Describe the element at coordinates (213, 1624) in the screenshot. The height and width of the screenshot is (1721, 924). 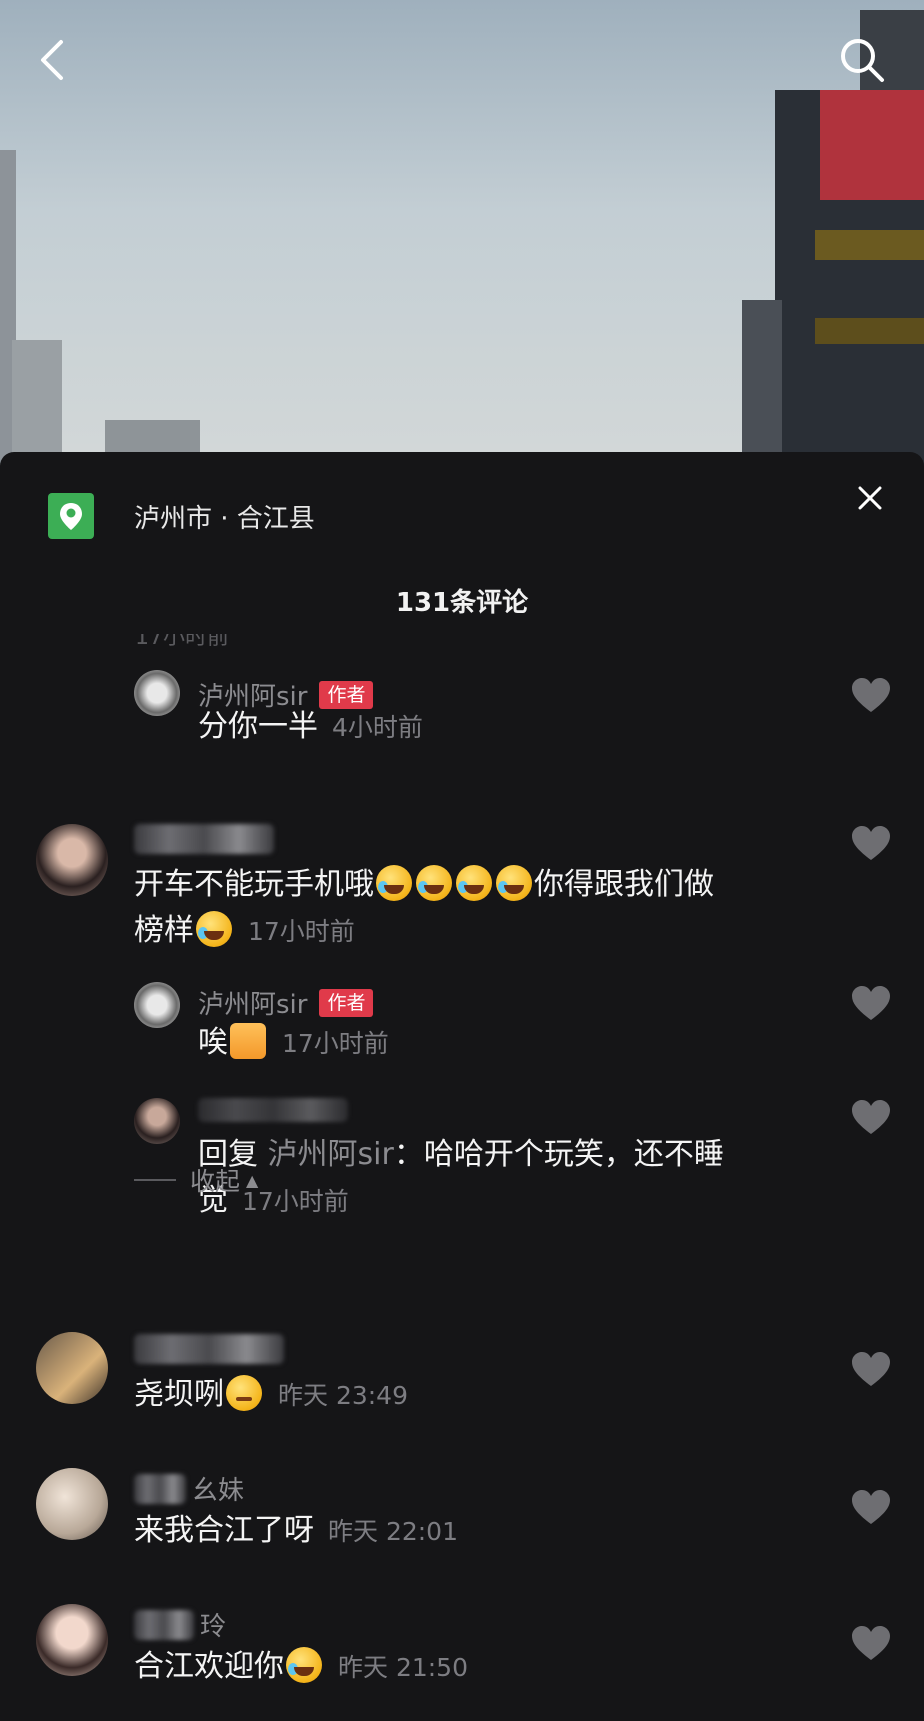
I see `comment-username: 玲` at that location.